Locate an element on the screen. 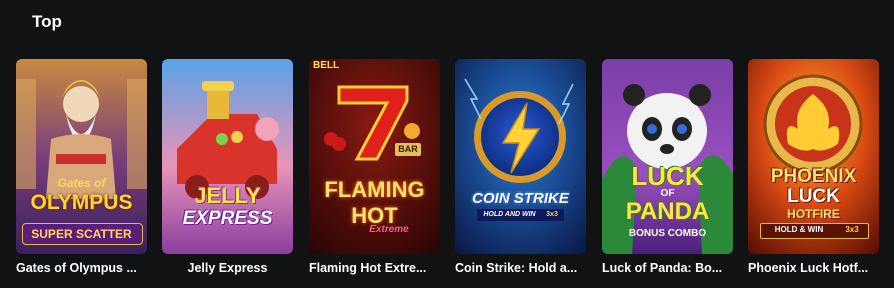  game-thumbnail: JELLY EXPRESS is located at coordinates (227, 156).